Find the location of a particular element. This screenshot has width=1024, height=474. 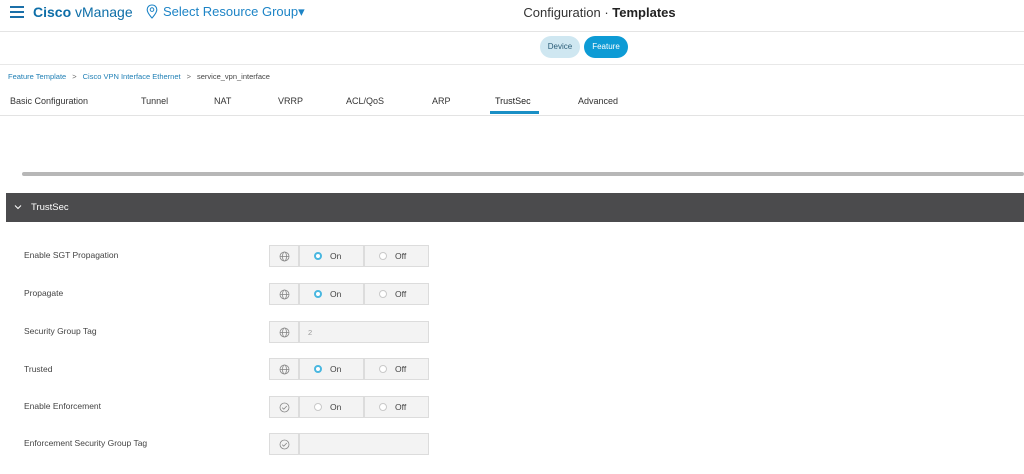

trusted-on: On is located at coordinates (331, 369).